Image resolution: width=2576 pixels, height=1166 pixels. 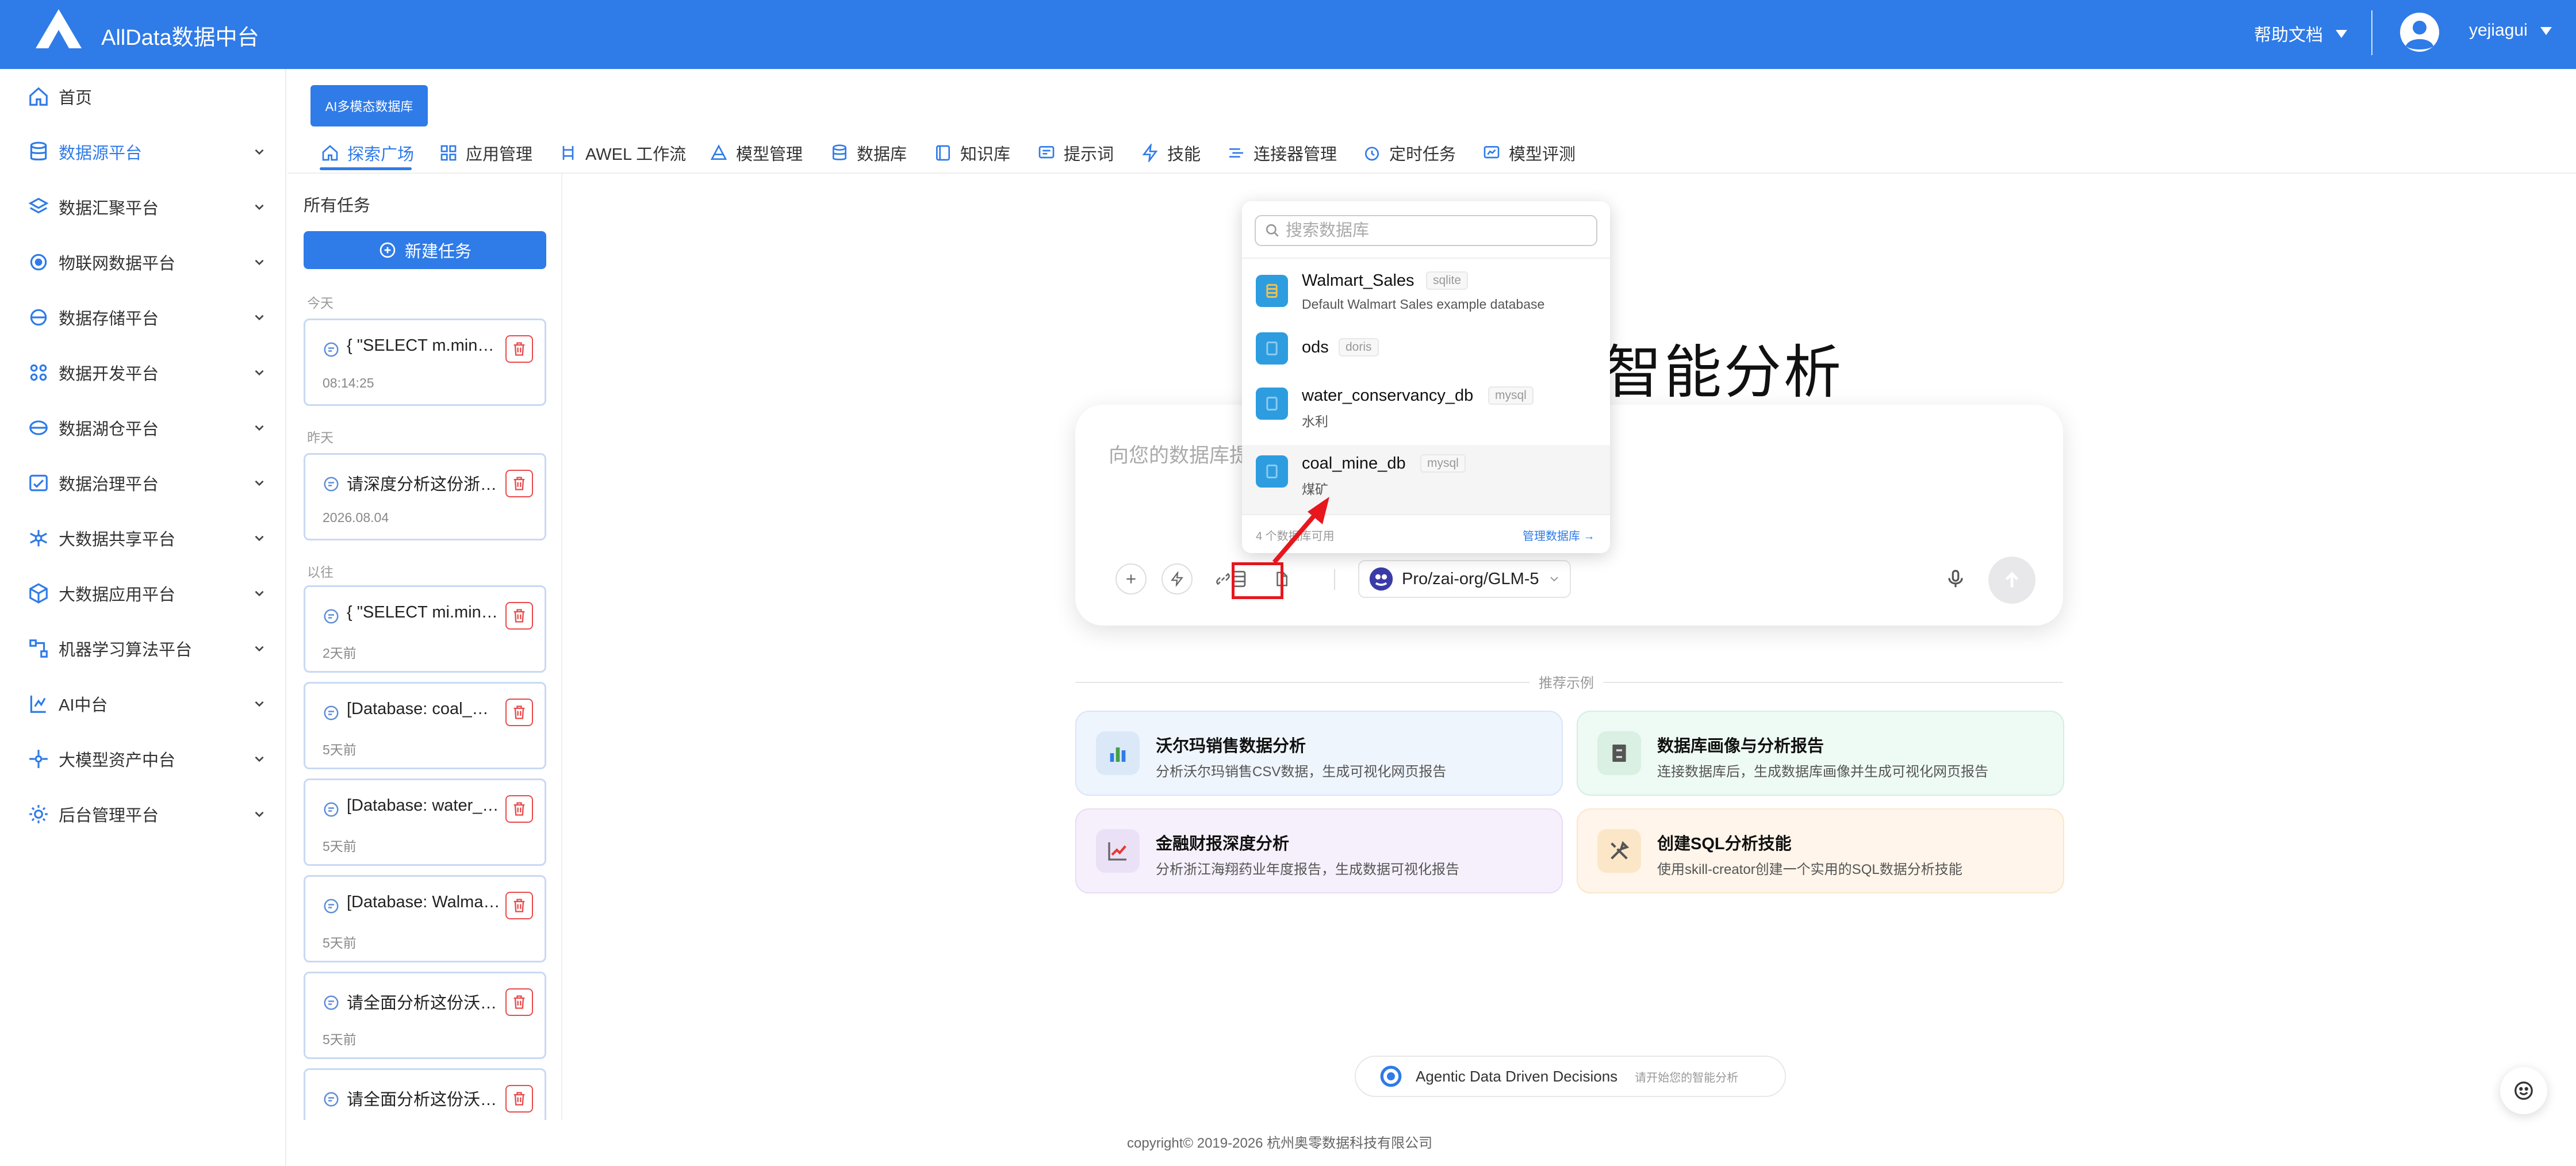 I want to click on nav-item-governance: 数据治理平台, so click(x=143, y=483).